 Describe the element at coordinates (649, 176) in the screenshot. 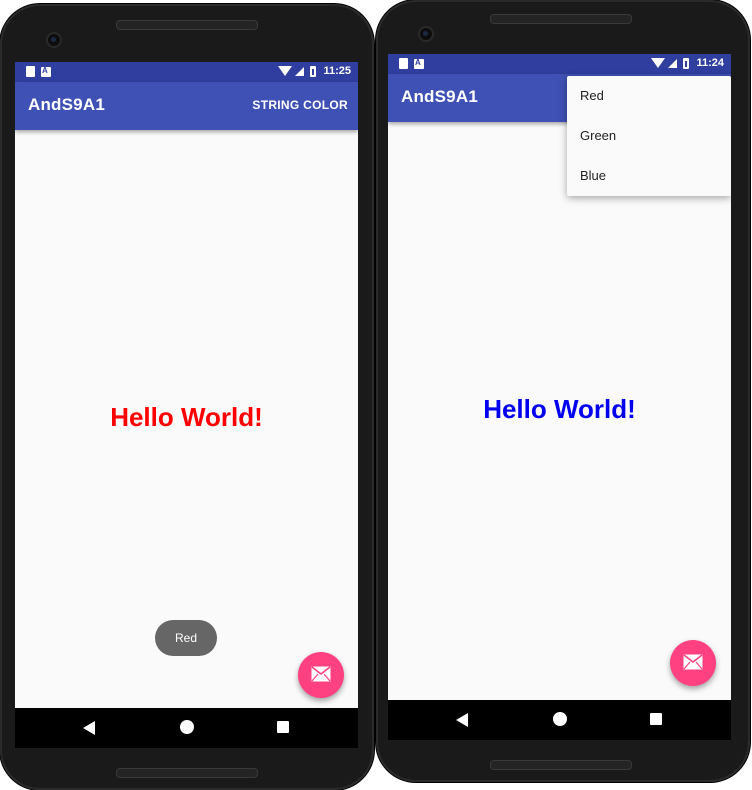

I see `menu-item-blue: Blue` at that location.